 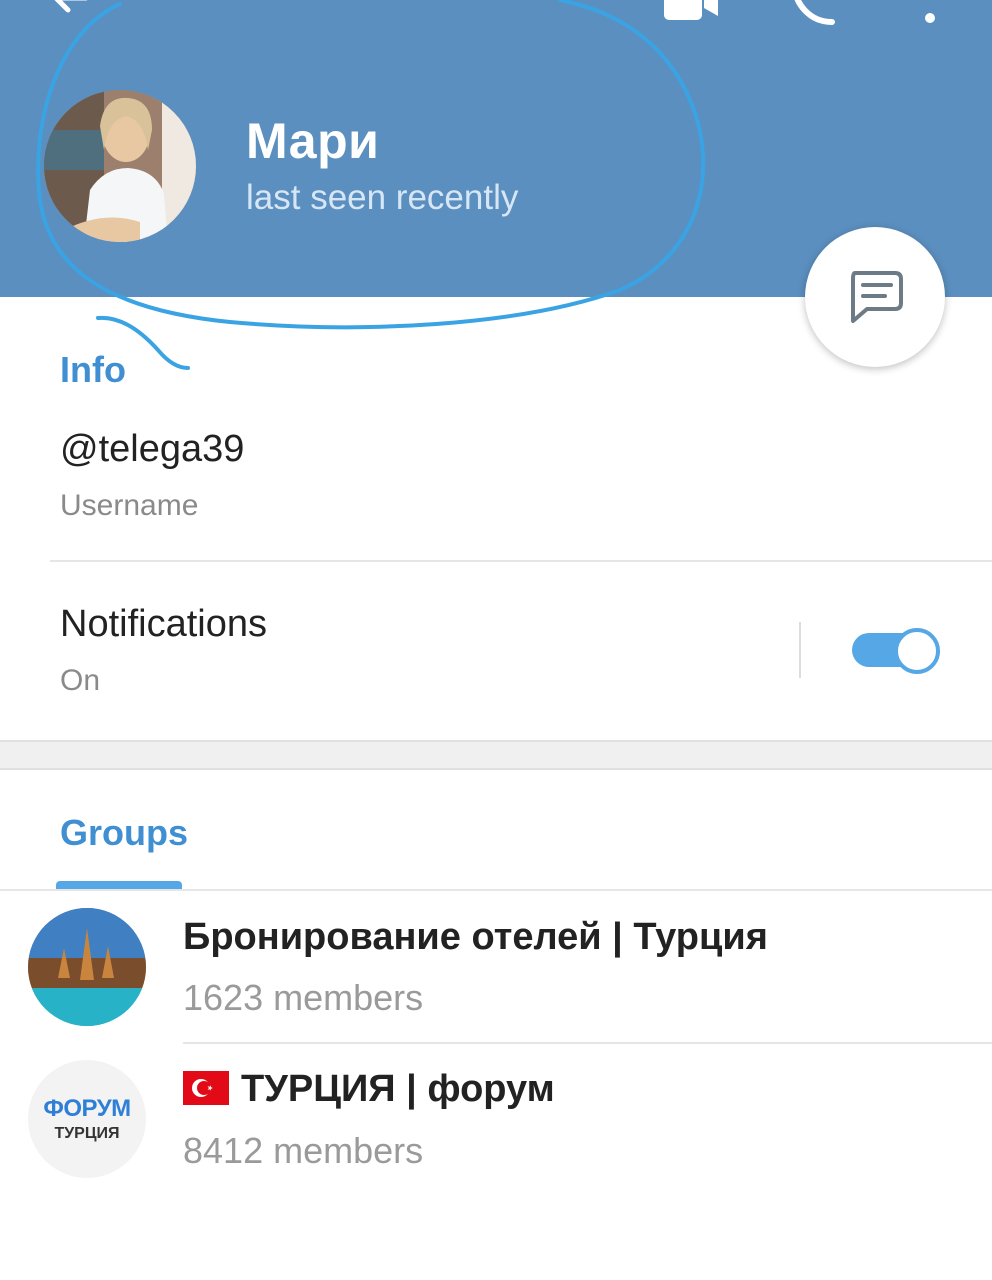 I want to click on group-avatar-text: ФОРУМ, so click(x=87, y=1108).